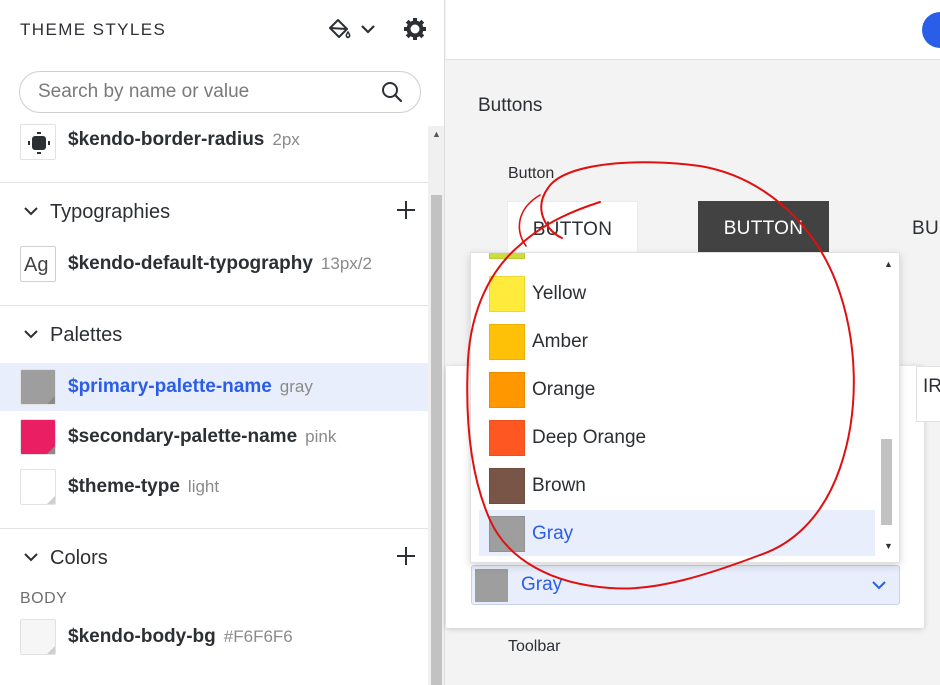 The height and width of the screenshot is (685, 940). I want to click on dropdown-scroll-thumb, so click(886, 482).